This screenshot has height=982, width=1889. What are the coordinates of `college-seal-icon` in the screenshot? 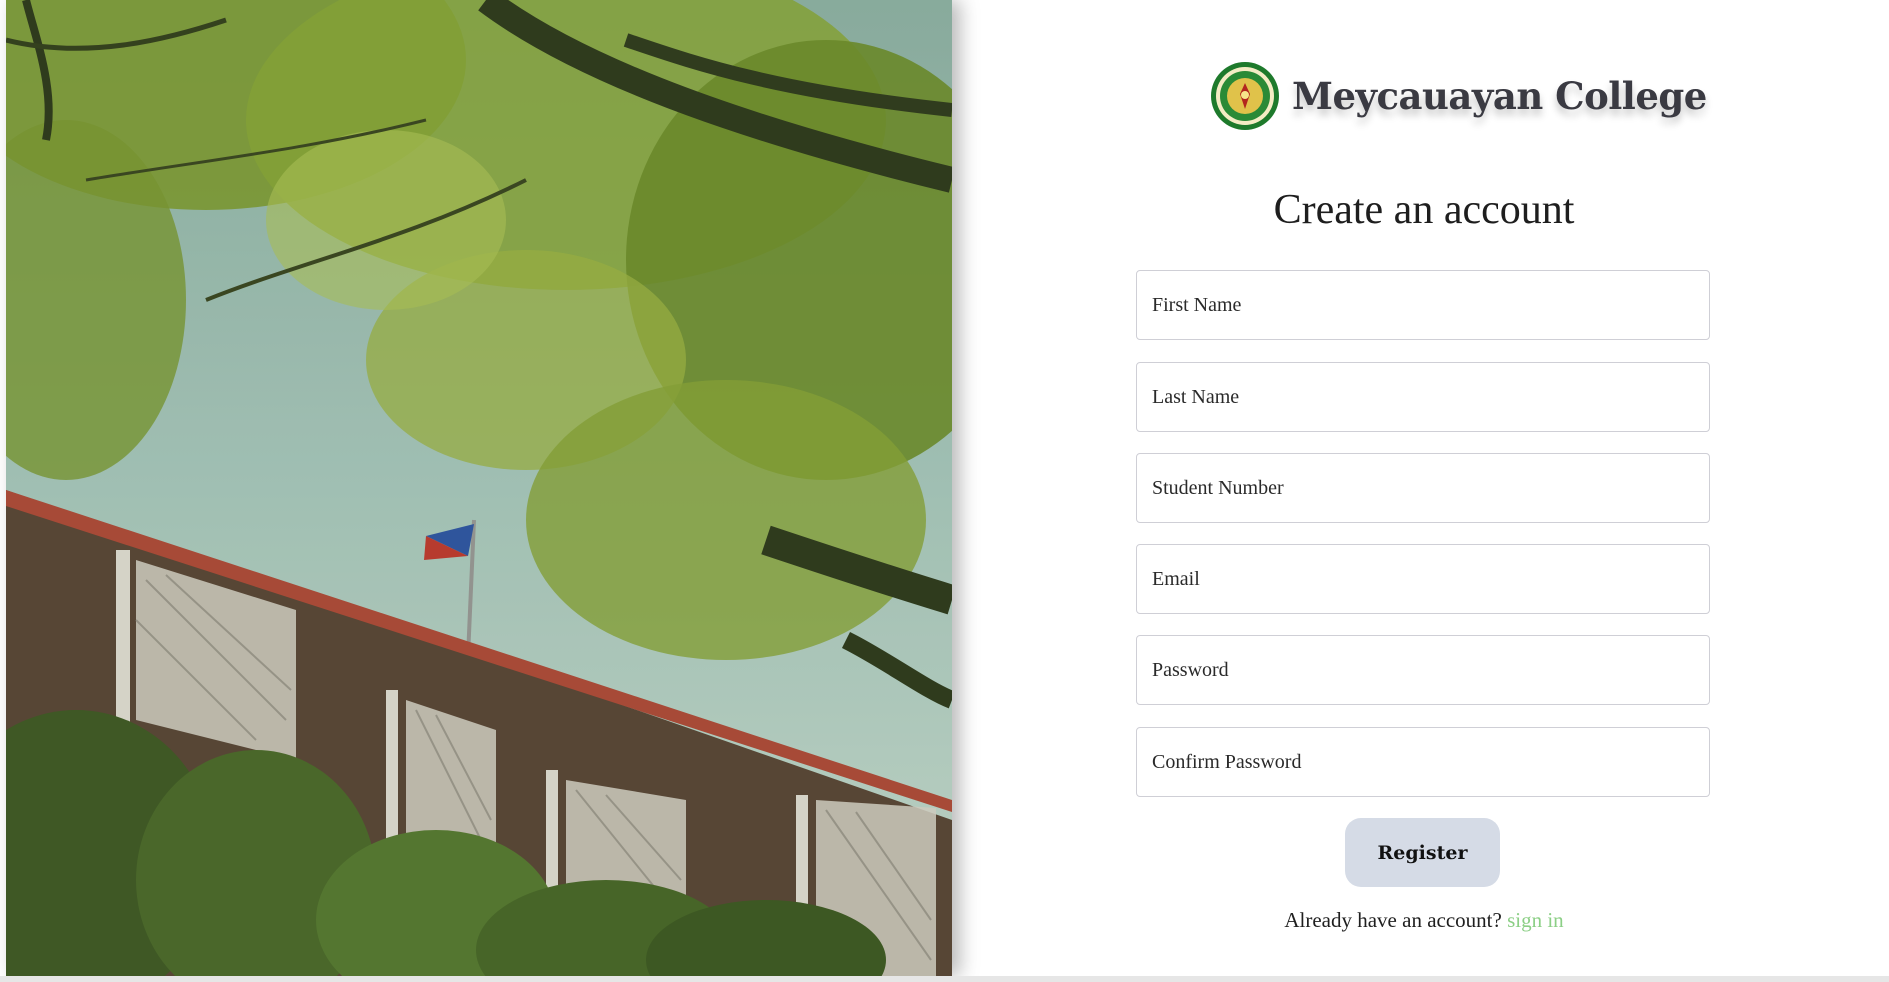 It's located at (1245, 96).